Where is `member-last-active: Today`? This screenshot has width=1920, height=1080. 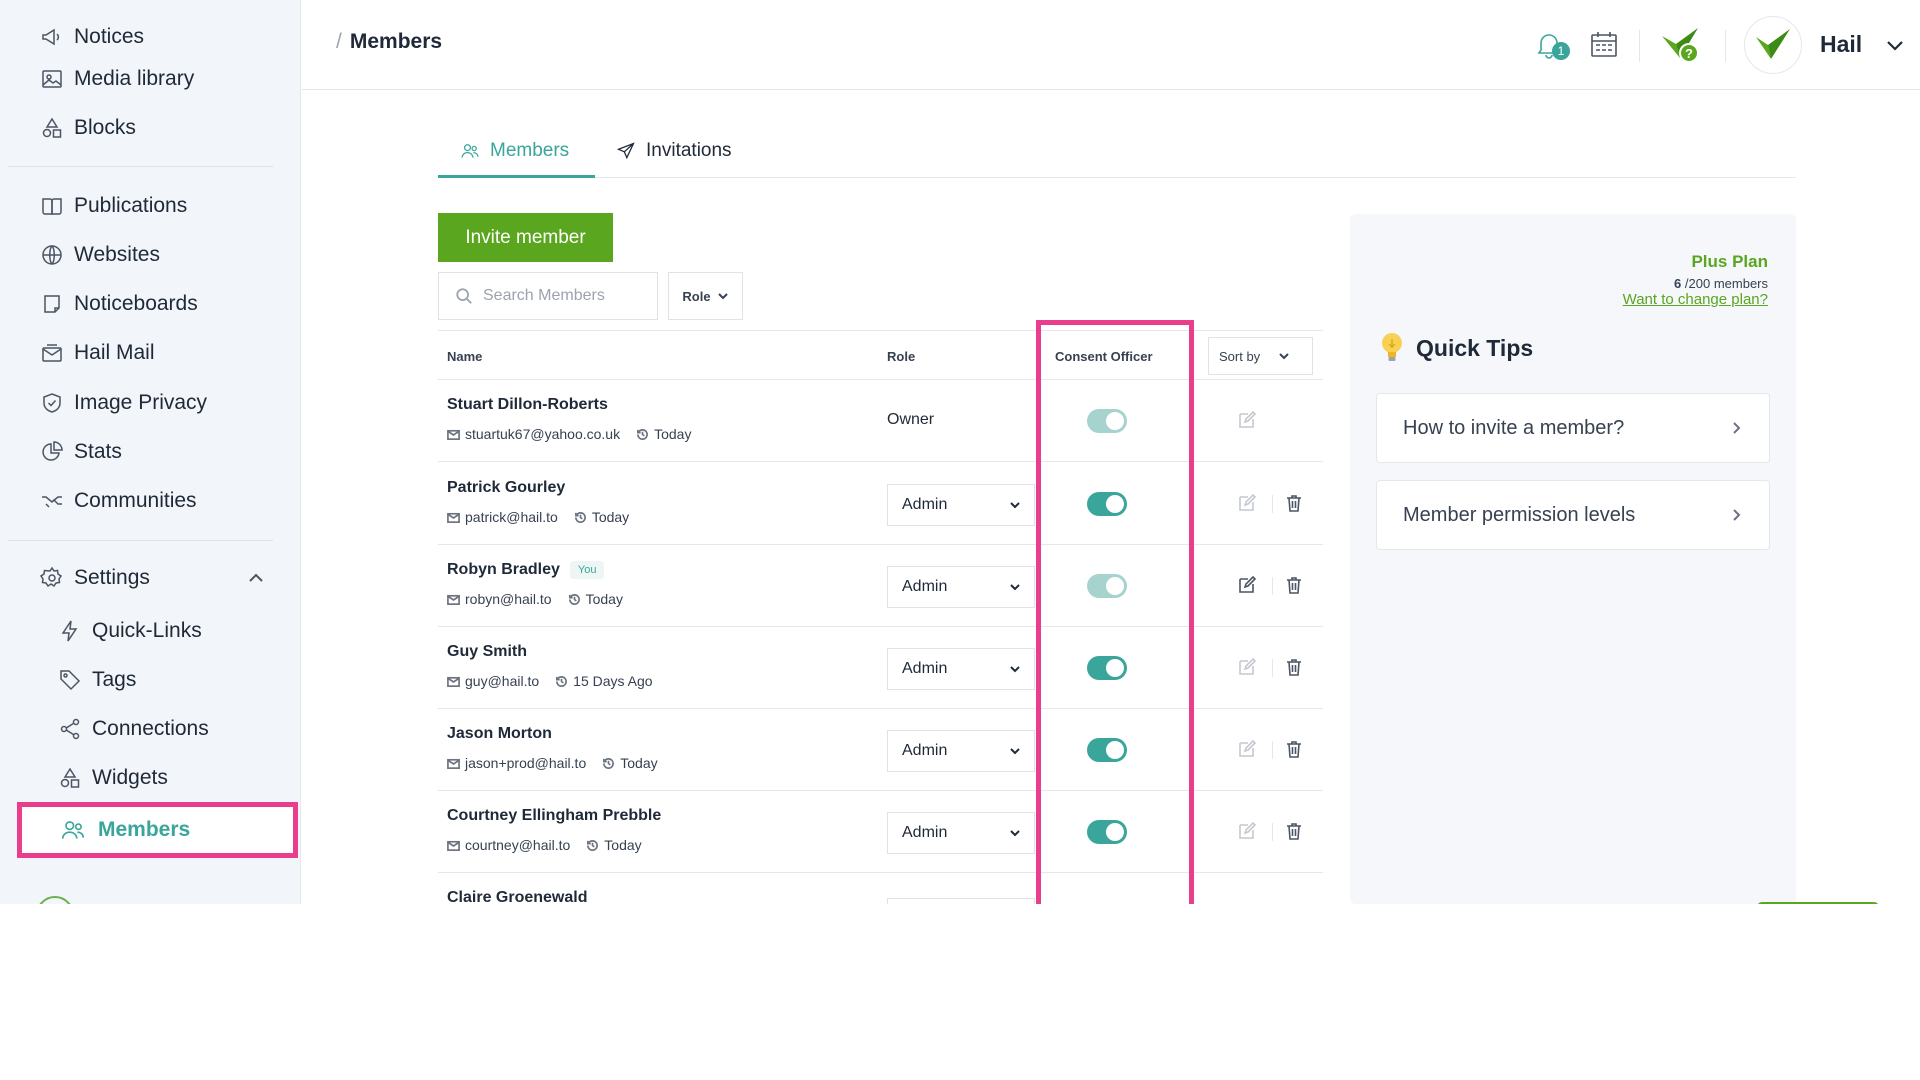 member-last-active: Today is located at coordinates (630, 763).